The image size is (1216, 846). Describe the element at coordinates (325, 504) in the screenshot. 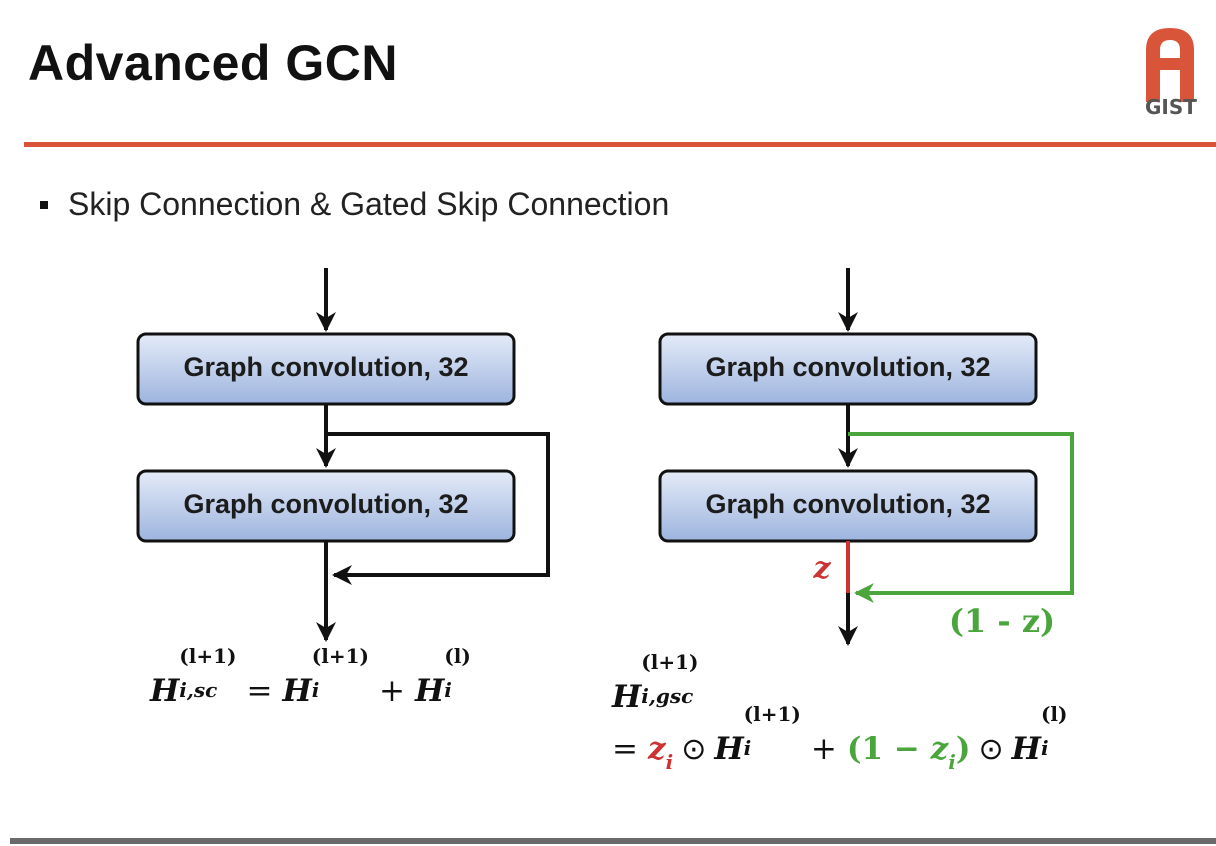

I see `graph-conv-box-2-label: Graph convolution, 32` at that location.